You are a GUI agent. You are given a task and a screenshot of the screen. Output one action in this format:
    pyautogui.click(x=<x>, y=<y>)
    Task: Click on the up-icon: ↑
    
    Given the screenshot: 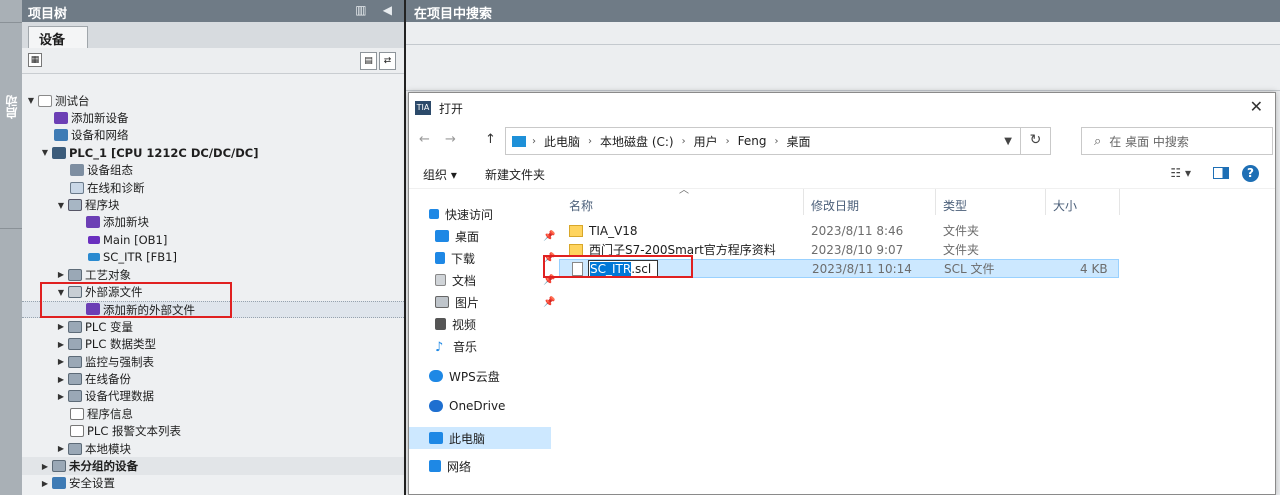 What is the action you would take?
    pyautogui.click(x=490, y=139)
    